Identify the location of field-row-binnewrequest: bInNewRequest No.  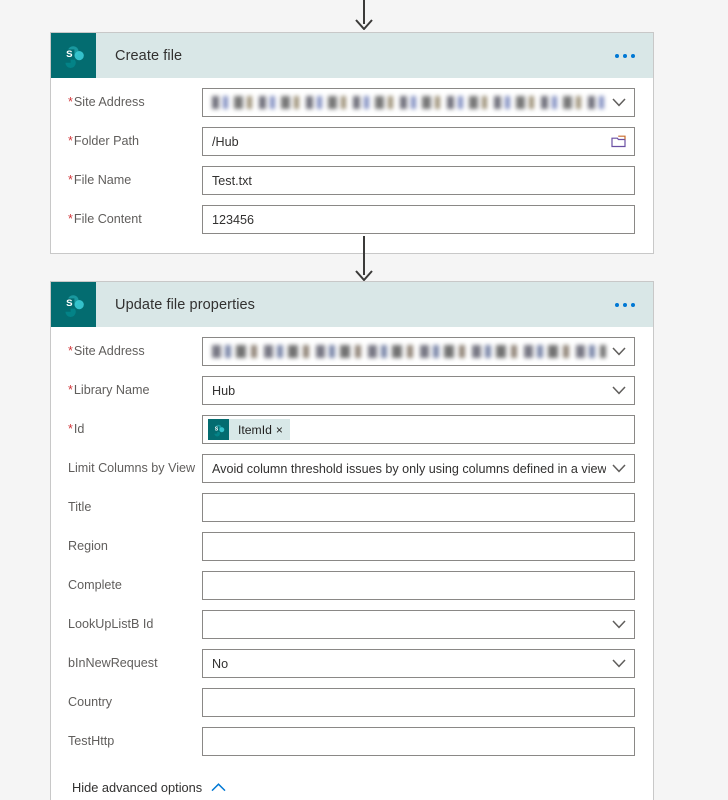
(352, 666).